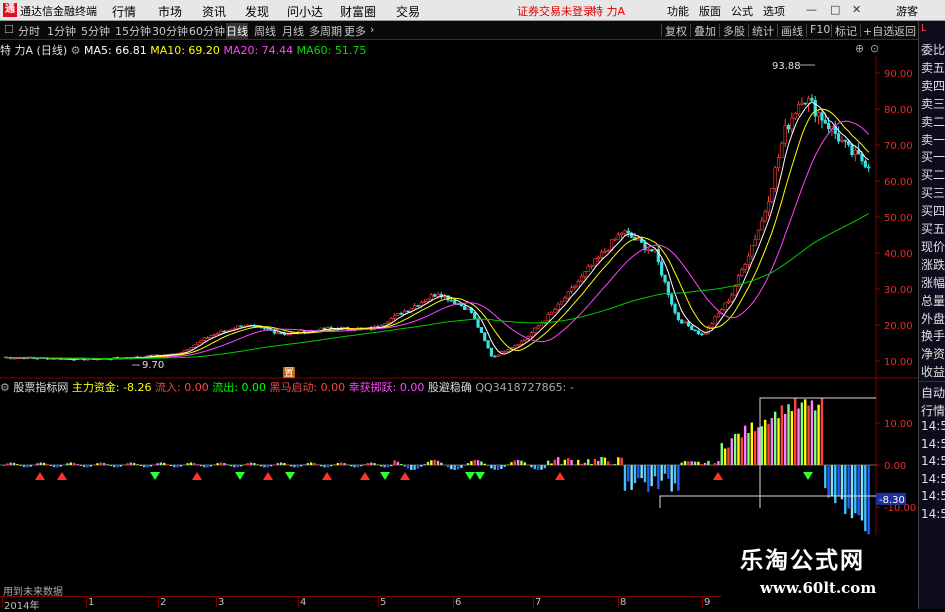  What do you see at coordinates (408, 11) in the screenshot?
I see `menu-trade: 交易` at bounding box center [408, 11].